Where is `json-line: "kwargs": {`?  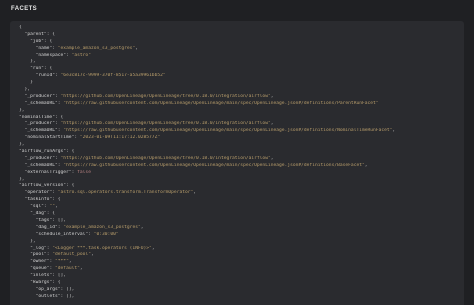 json-line: "kwargs": { is located at coordinates (239, 283).